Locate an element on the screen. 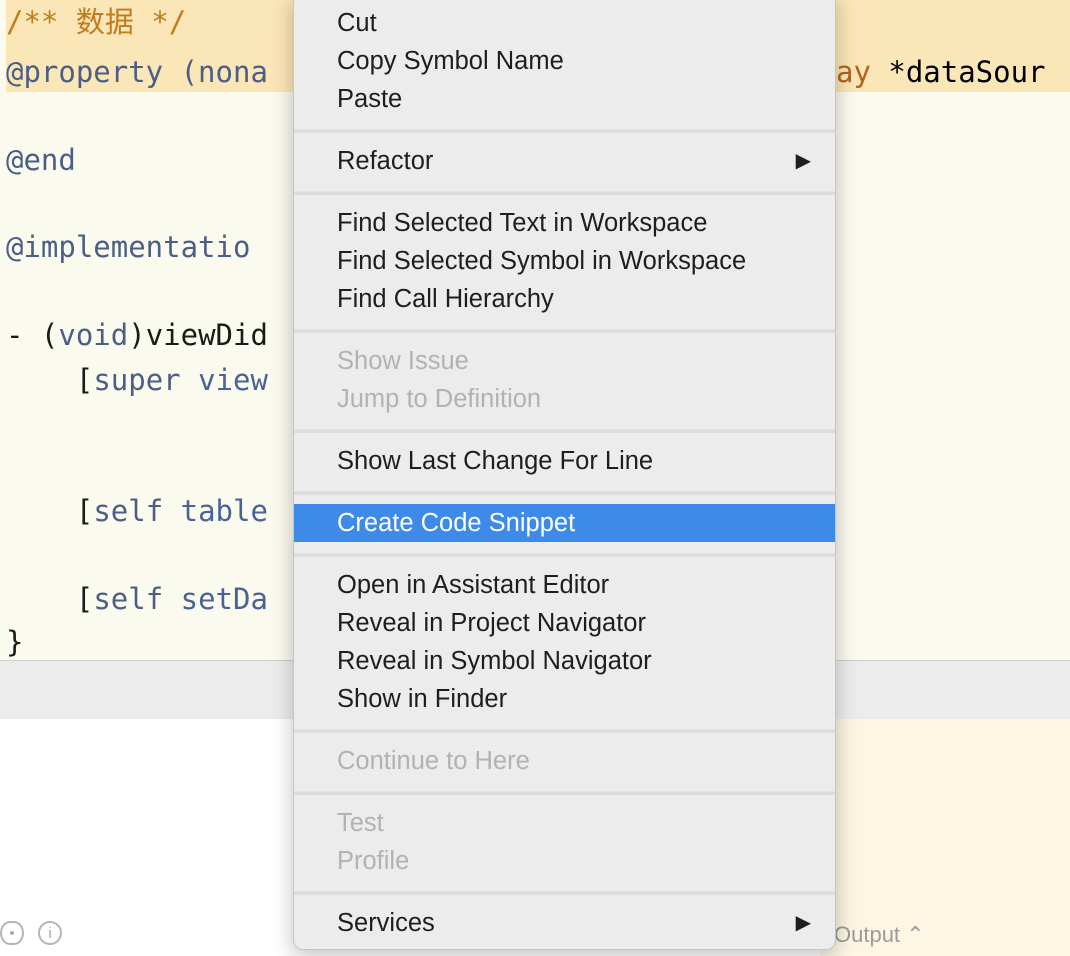  menu-item-services: Services ▶ is located at coordinates (564, 923).